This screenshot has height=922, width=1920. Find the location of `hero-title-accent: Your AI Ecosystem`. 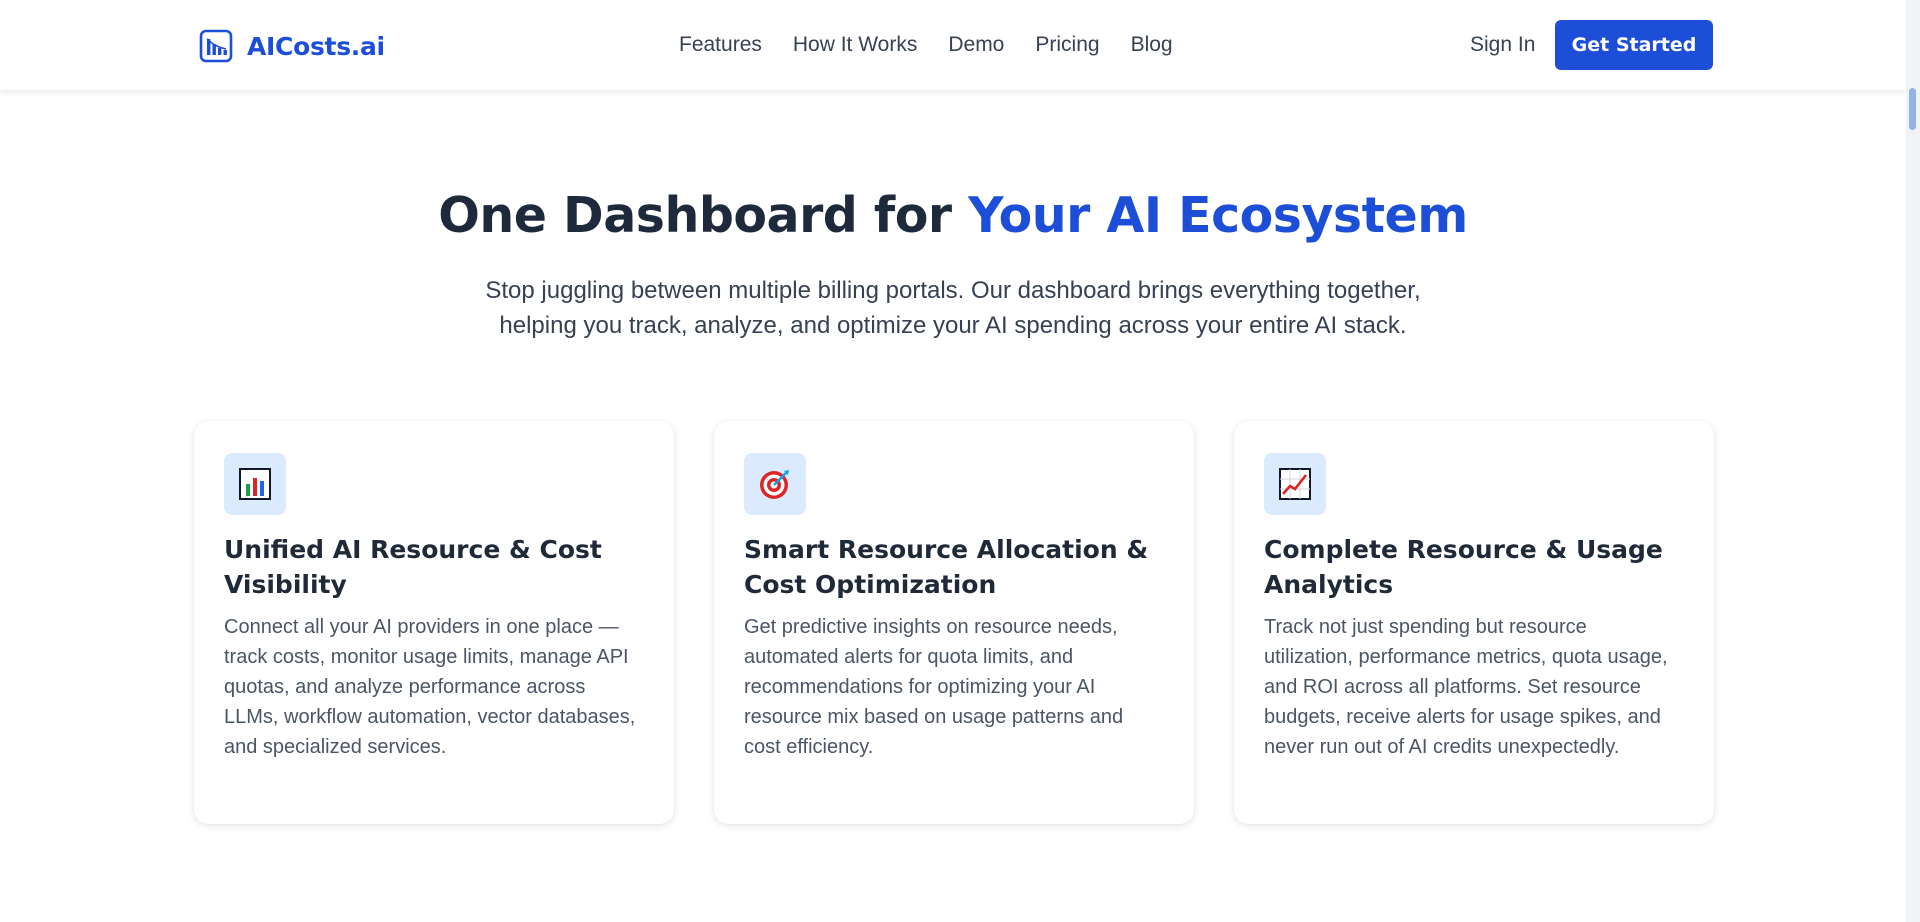

hero-title-accent: Your AI Ecosystem is located at coordinates (1218, 215).